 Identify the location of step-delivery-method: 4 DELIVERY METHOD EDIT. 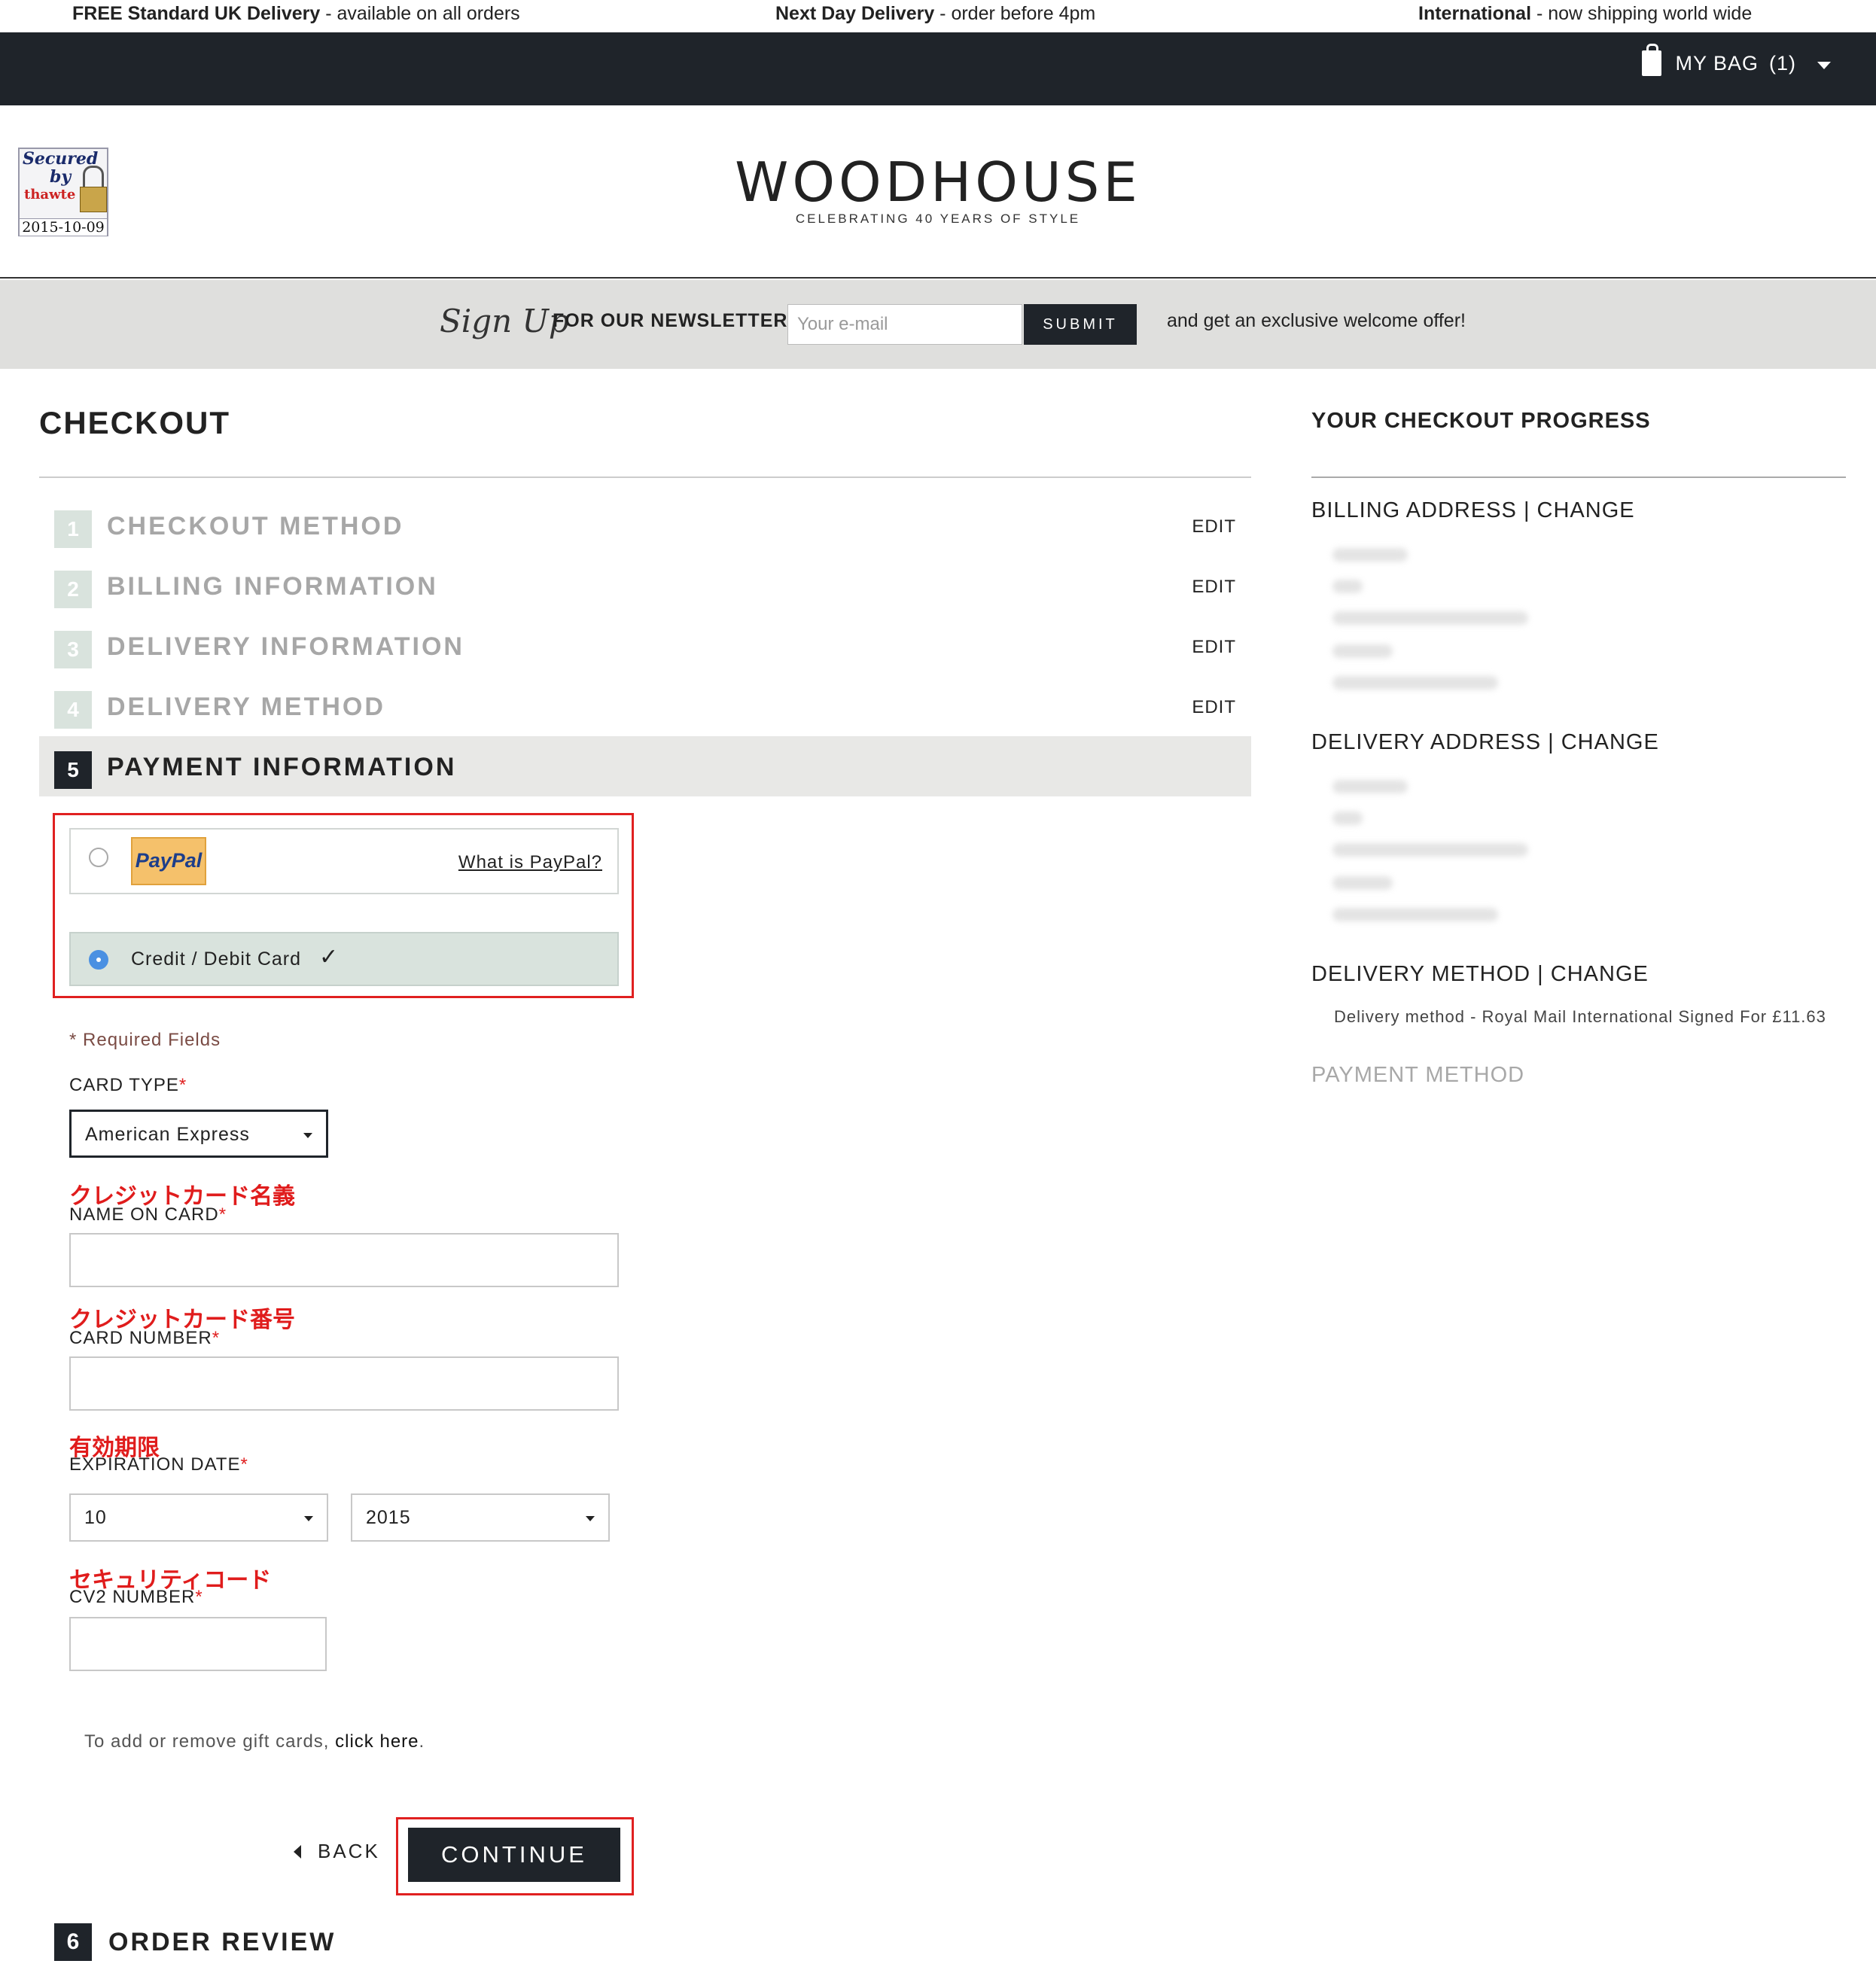
(645, 706).